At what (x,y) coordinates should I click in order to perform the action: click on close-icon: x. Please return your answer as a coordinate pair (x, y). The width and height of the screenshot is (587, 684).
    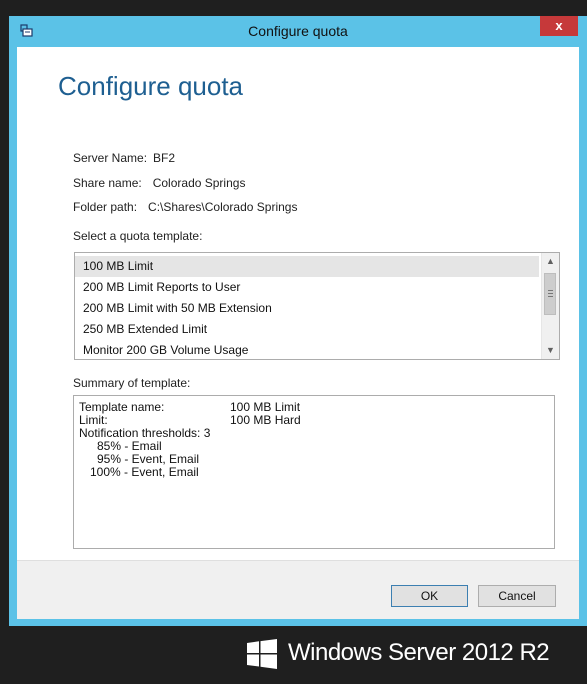
    Looking at the image, I should click on (559, 25).